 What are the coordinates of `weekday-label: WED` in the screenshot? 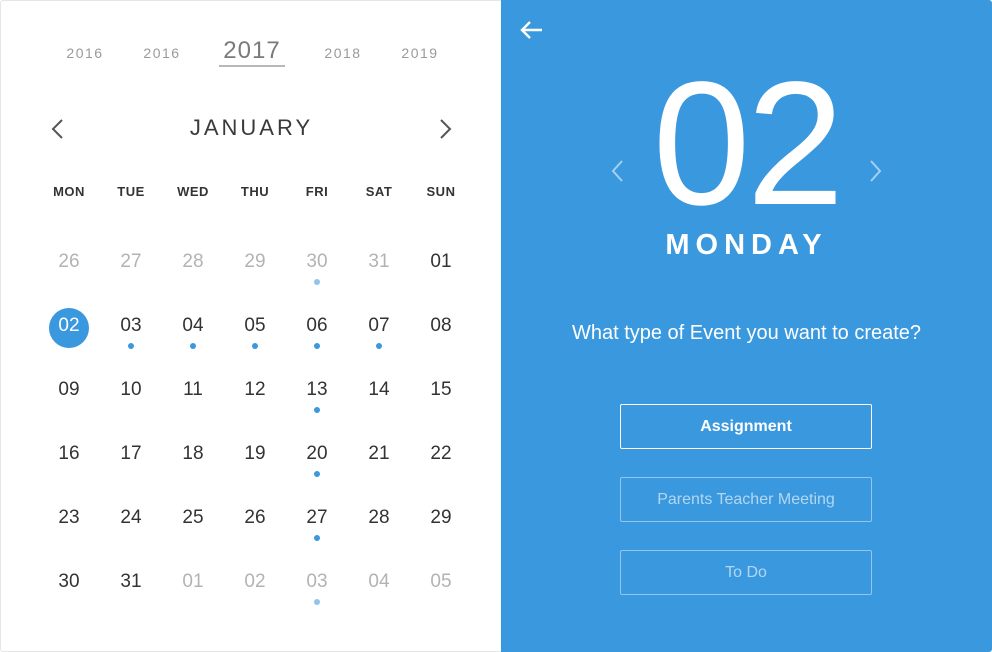 It's located at (193, 191).